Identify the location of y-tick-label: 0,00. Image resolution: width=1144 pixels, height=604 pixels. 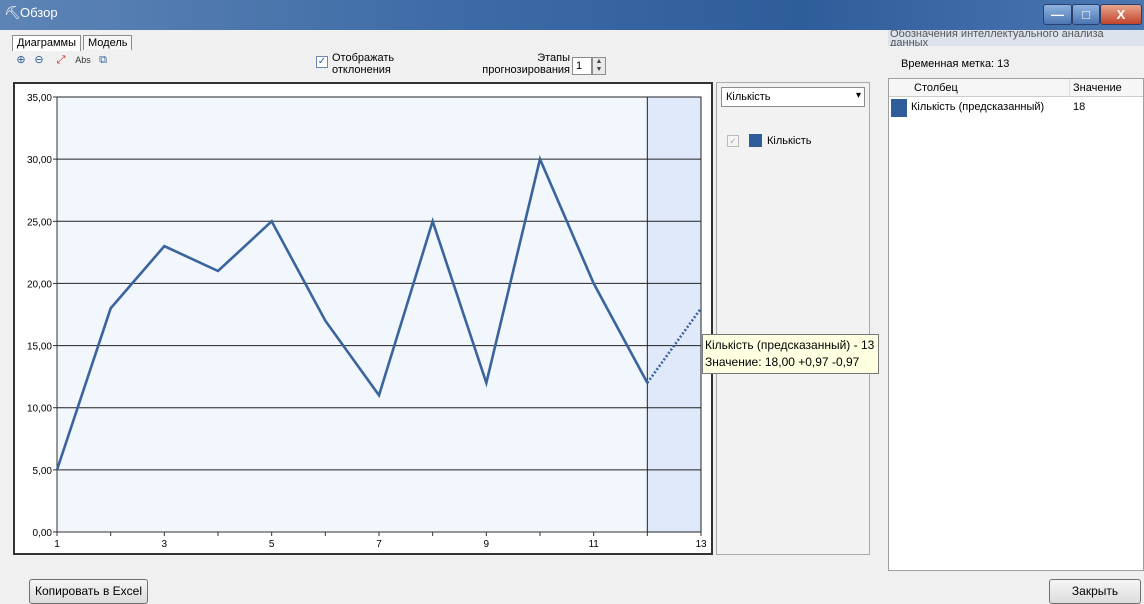
(43, 533).